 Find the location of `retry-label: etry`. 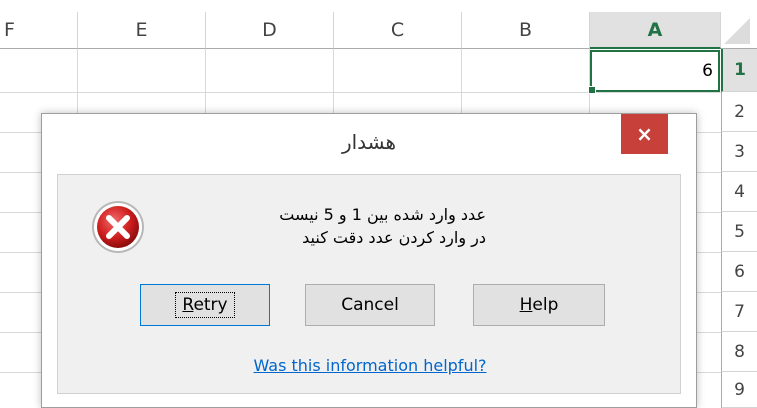

retry-label: etry is located at coordinates (210, 305).